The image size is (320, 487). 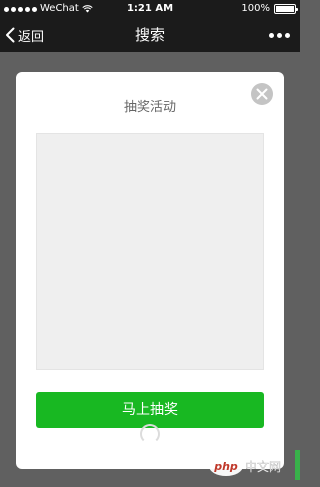 I want to click on battery-fill, so click(x=285, y=9).